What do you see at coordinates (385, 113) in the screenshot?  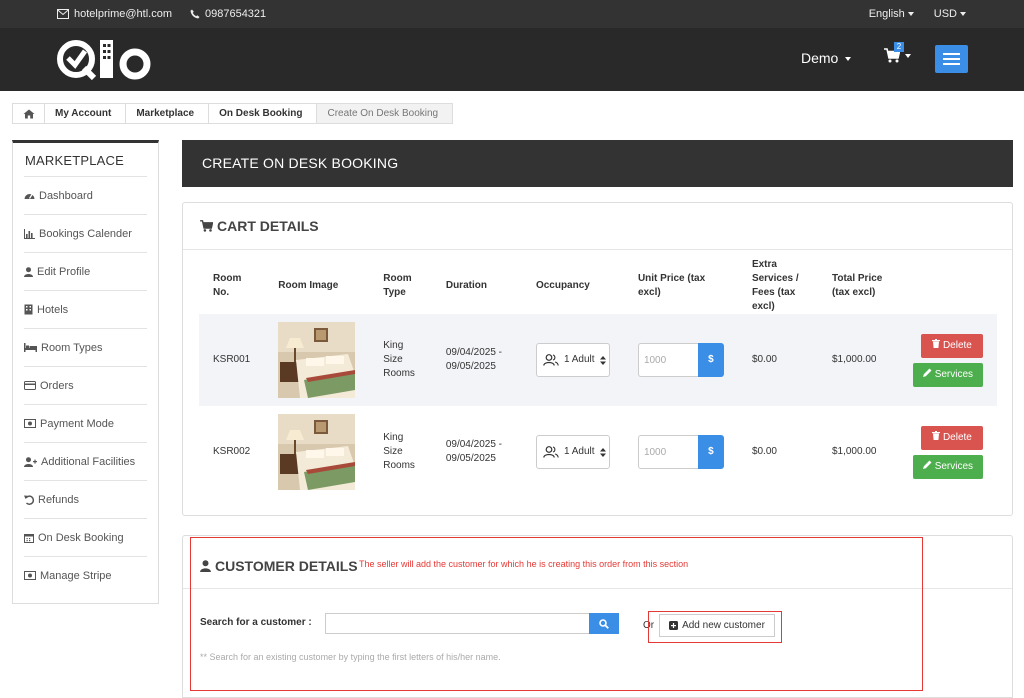 I see `breadcrumb-current: Create On Desk Booking` at bounding box center [385, 113].